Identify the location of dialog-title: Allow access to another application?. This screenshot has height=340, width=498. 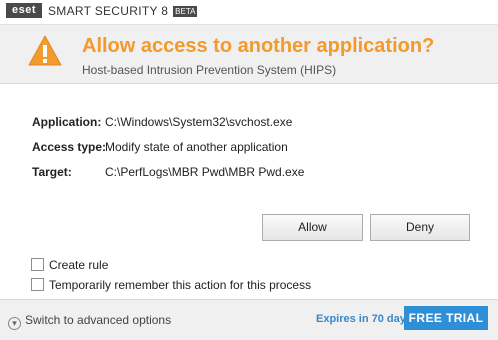
(258, 46).